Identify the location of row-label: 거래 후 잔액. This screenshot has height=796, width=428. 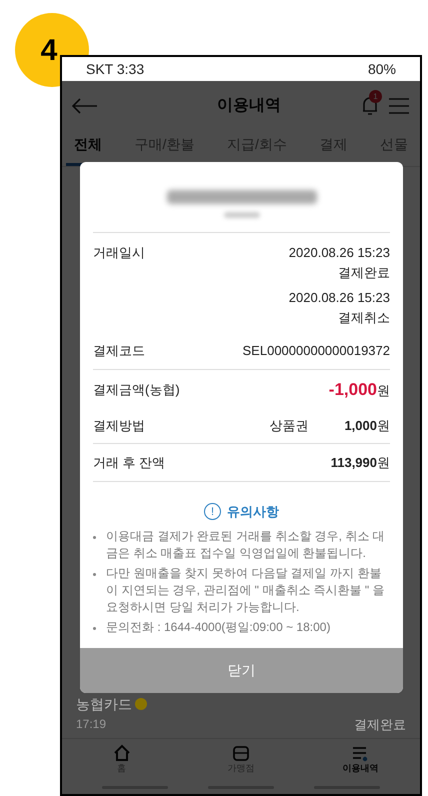
(129, 463).